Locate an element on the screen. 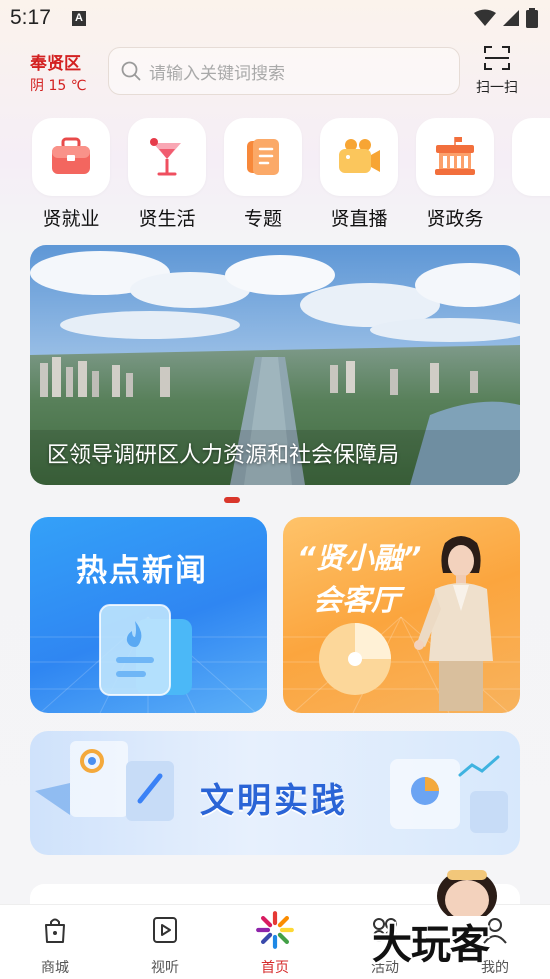 This screenshot has width=550, height=979. header: 奉贤区 阴 15 ℃ 请输入关键词搜索 扫一扫 is located at coordinates (275, 72).